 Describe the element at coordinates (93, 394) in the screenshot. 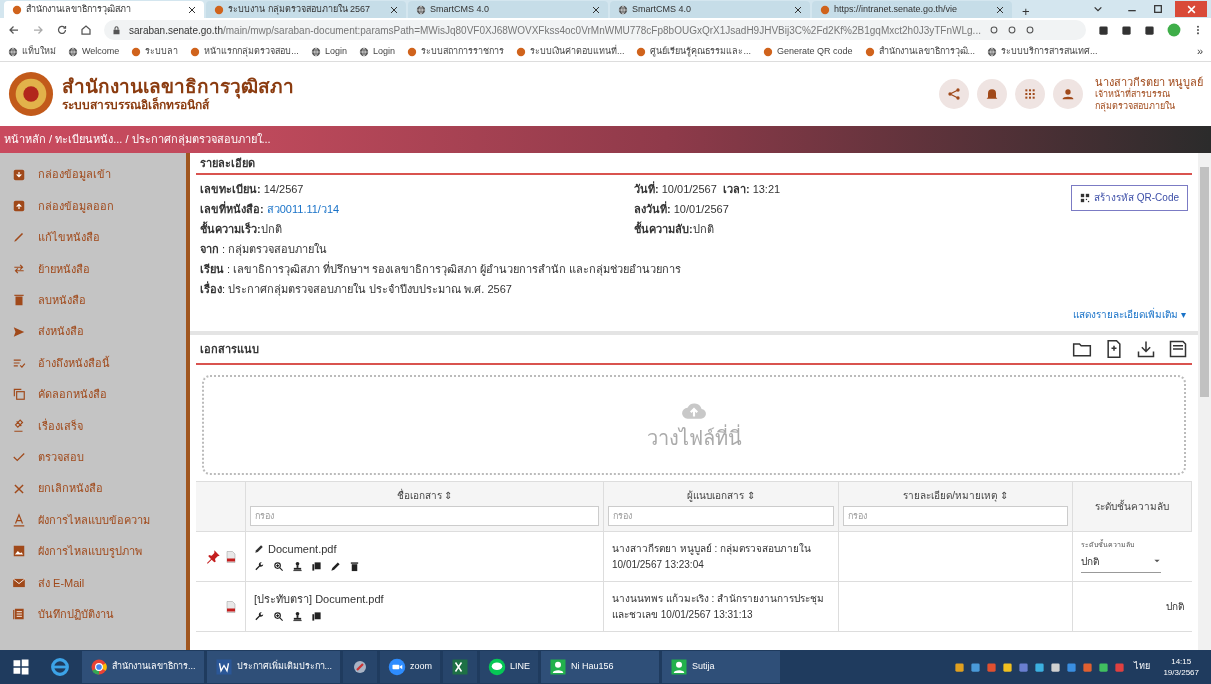

I see `sidebar-item: คัดลอกหนังสือ` at that location.